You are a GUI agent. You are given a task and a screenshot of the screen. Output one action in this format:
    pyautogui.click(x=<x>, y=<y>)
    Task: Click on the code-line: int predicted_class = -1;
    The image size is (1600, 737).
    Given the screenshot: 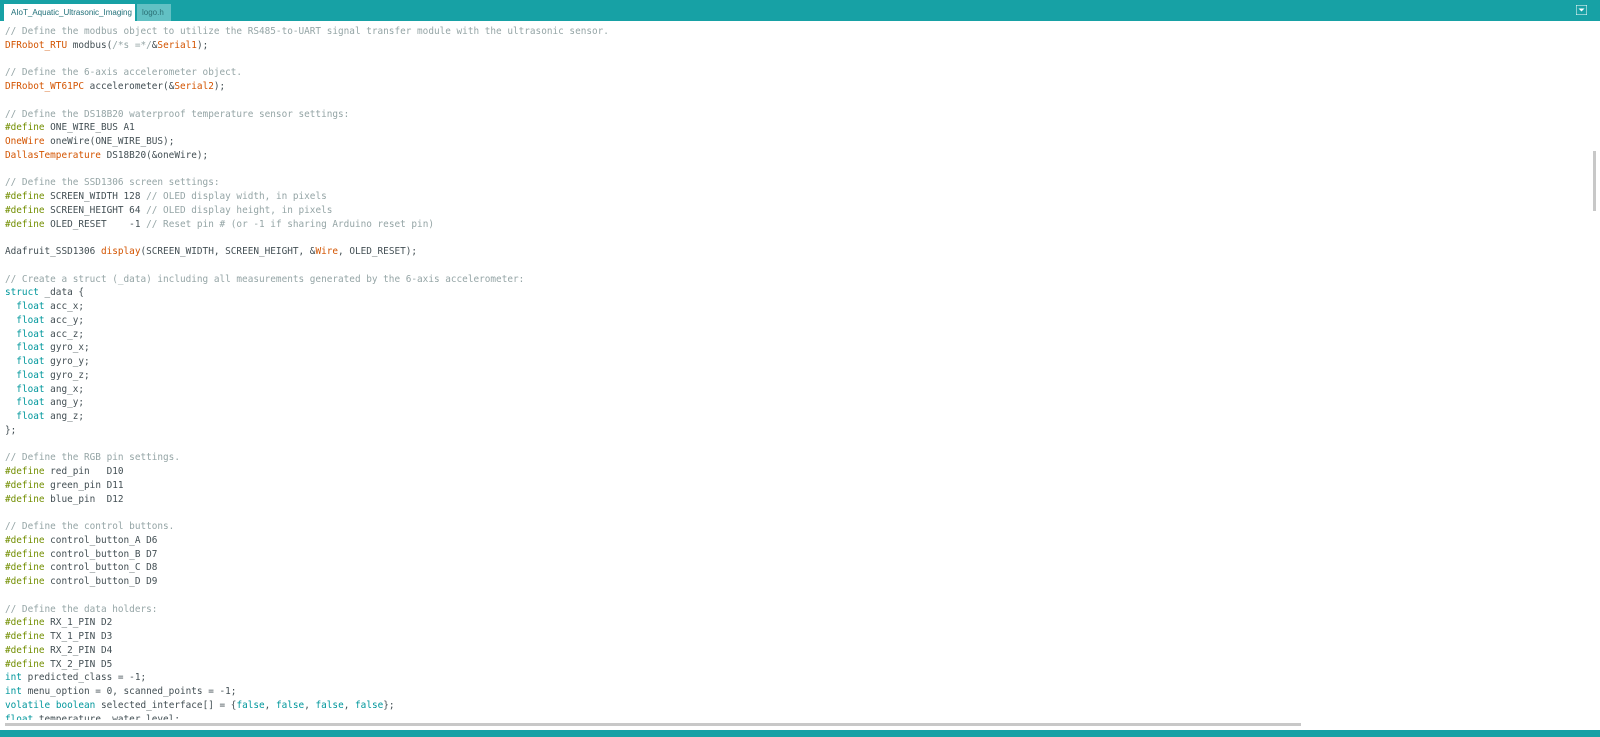 What is the action you would take?
    pyautogui.click(x=307, y=678)
    